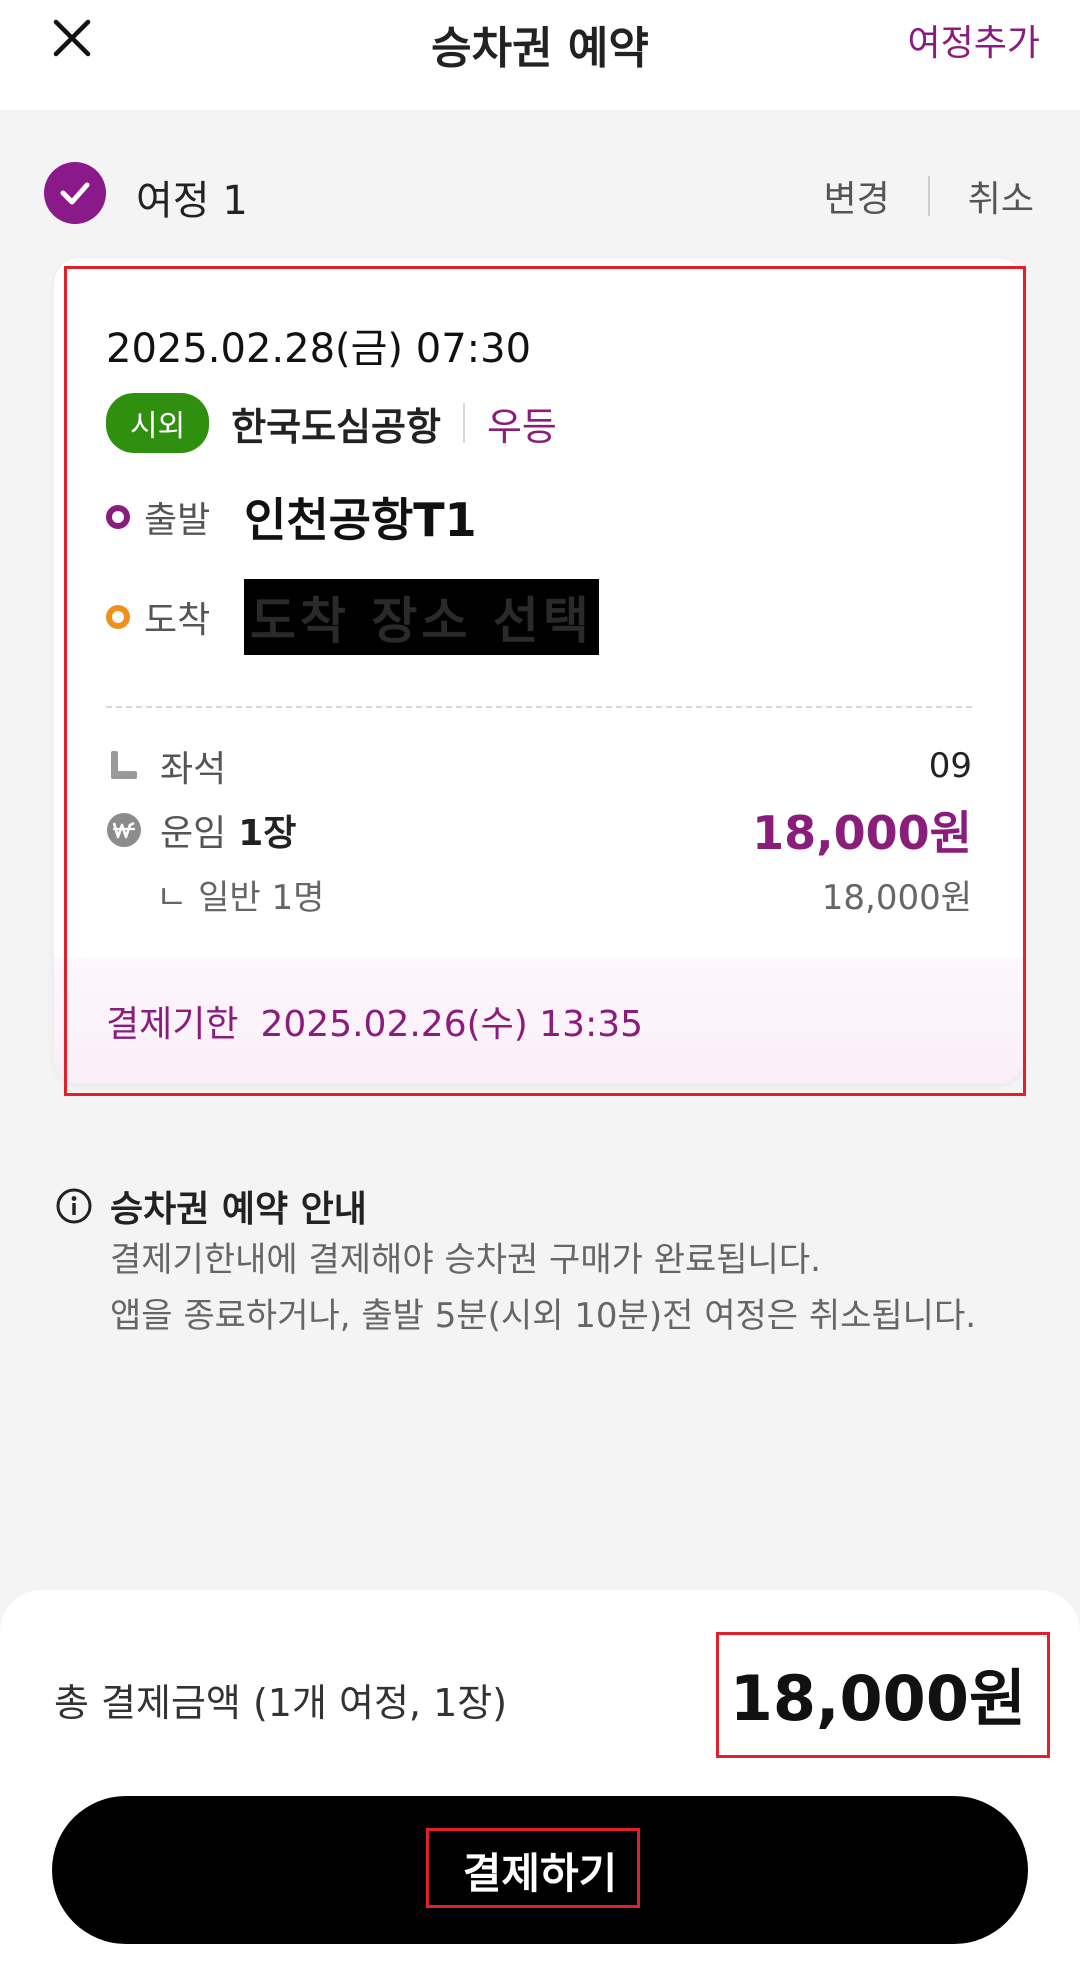  Describe the element at coordinates (319, 349) in the screenshot. I see `departure-datetime: 2025.02.28(금) 07:30` at that location.